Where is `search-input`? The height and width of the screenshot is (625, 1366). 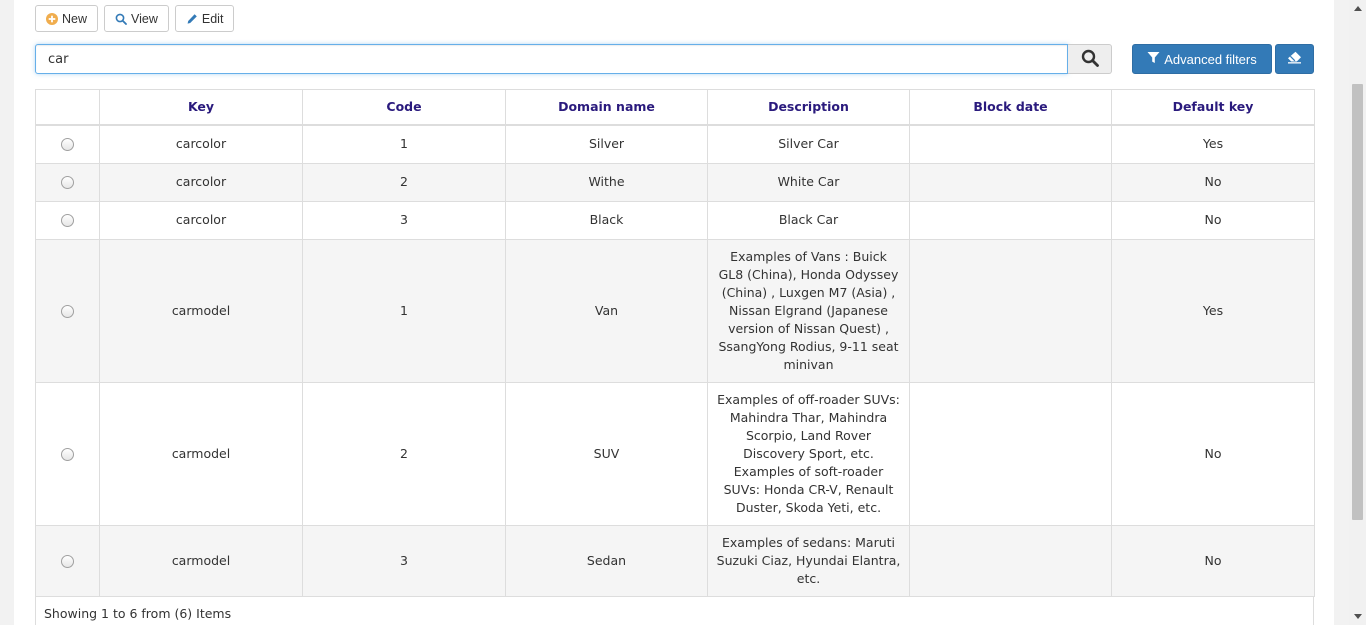 search-input is located at coordinates (551, 59).